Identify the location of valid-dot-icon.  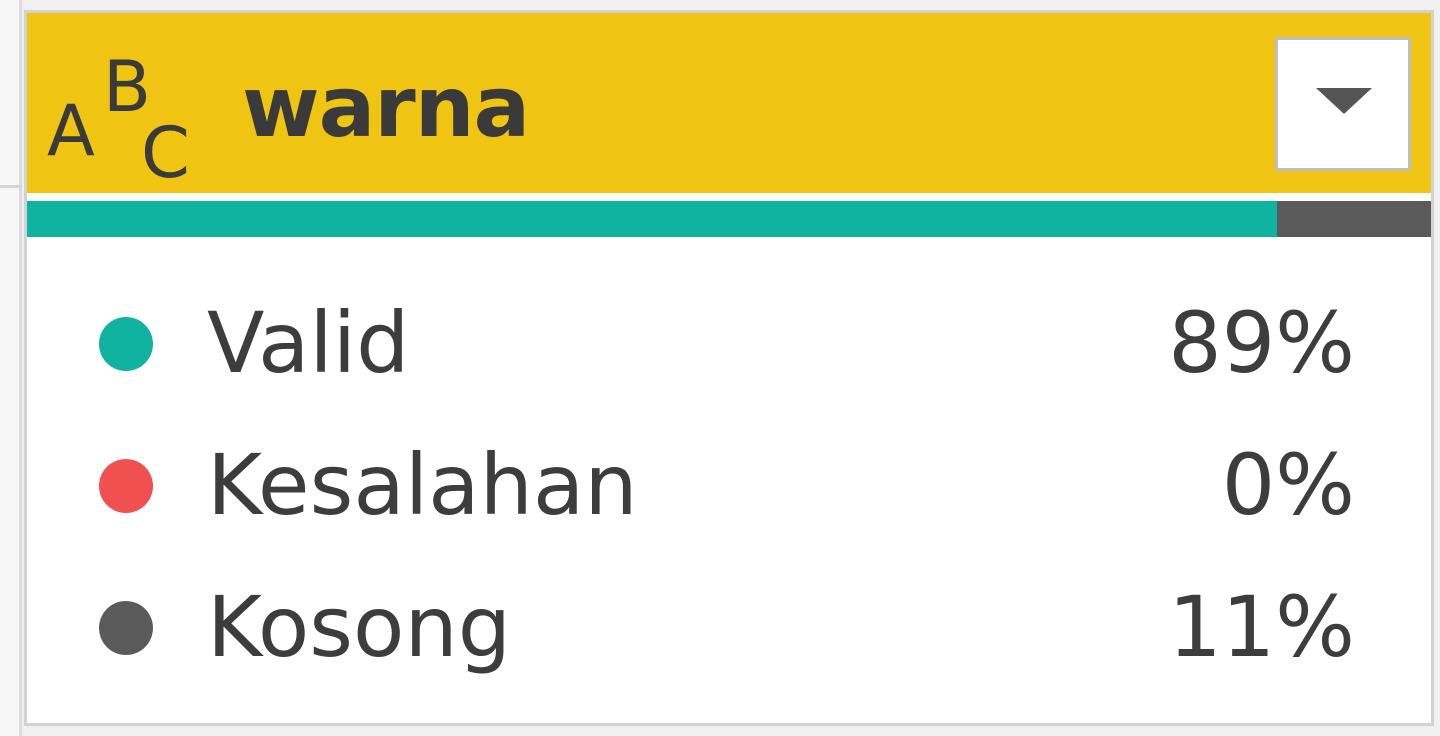
(126, 344).